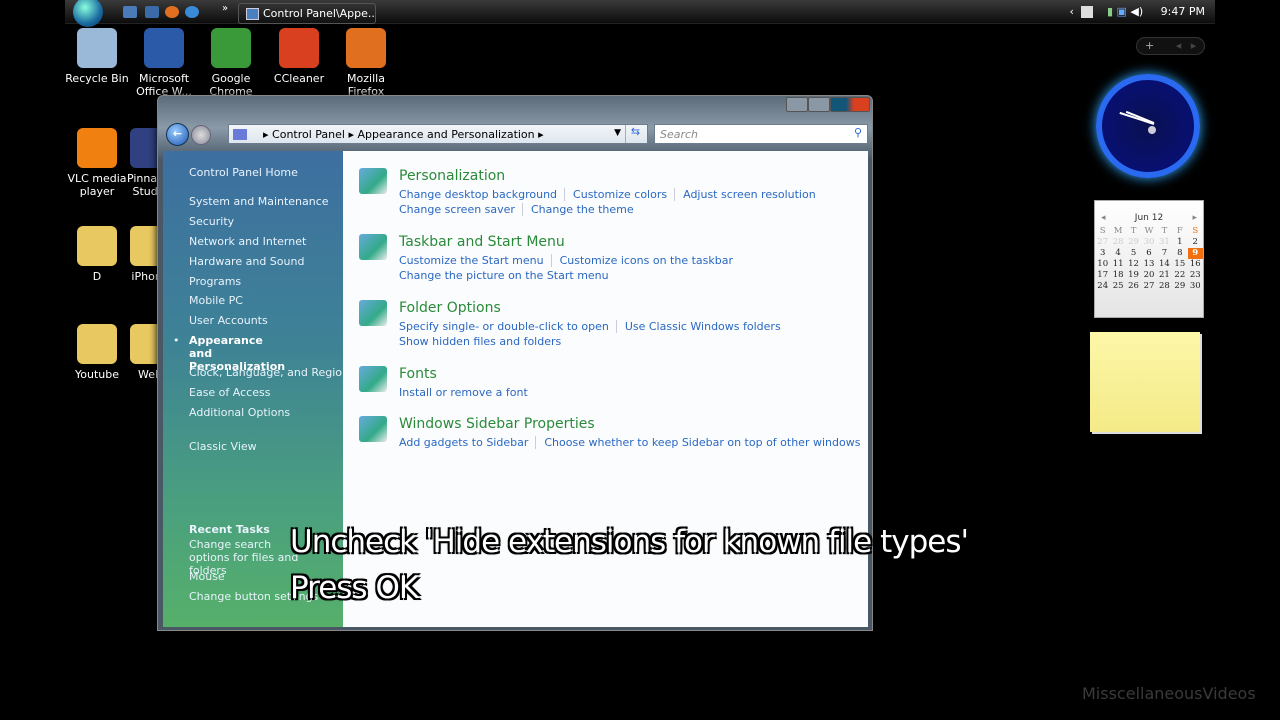 The width and height of the screenshot is (1280, 720). Describe the element at coordinates (1148, 264) in the screenshot. I see `calendar-day: 13` at that location.